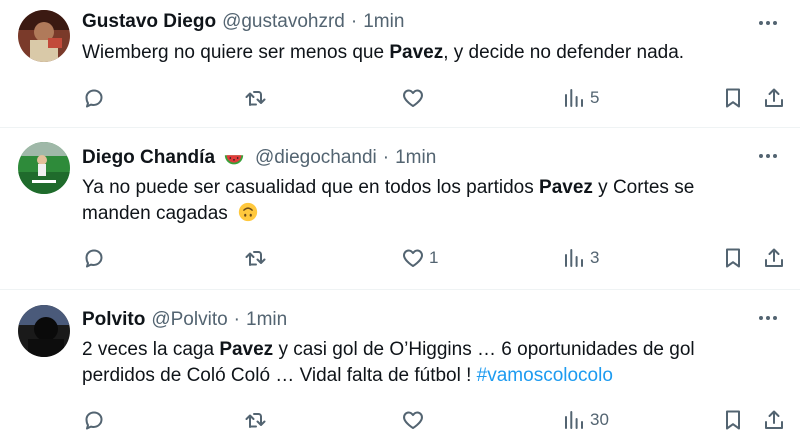  Describe the element at coordinates (434, 257) in the screenshot. I see `like-count: 1` at that location.